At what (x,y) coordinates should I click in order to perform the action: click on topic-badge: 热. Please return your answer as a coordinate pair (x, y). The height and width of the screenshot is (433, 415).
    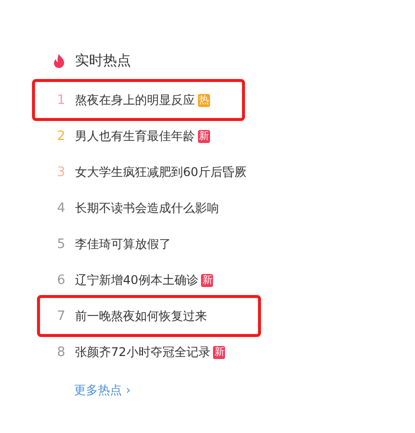
    Looking at the image, I should click on (204, 100).